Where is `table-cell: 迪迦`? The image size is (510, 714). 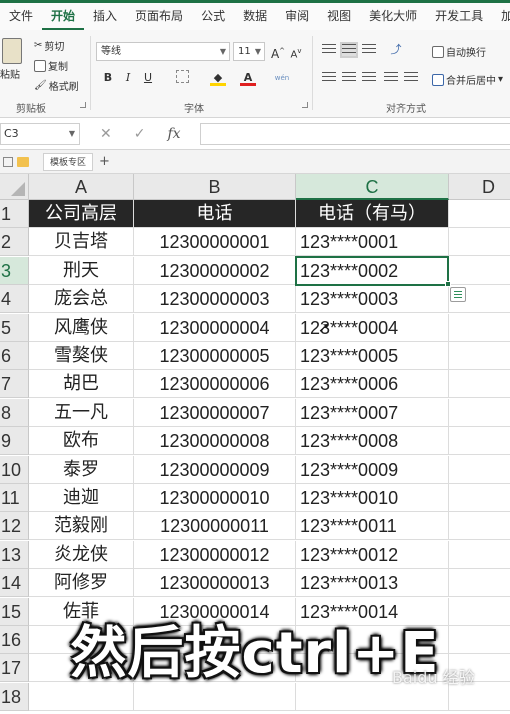
table-cell: 迪迦 is located at coordinates (81, 498).